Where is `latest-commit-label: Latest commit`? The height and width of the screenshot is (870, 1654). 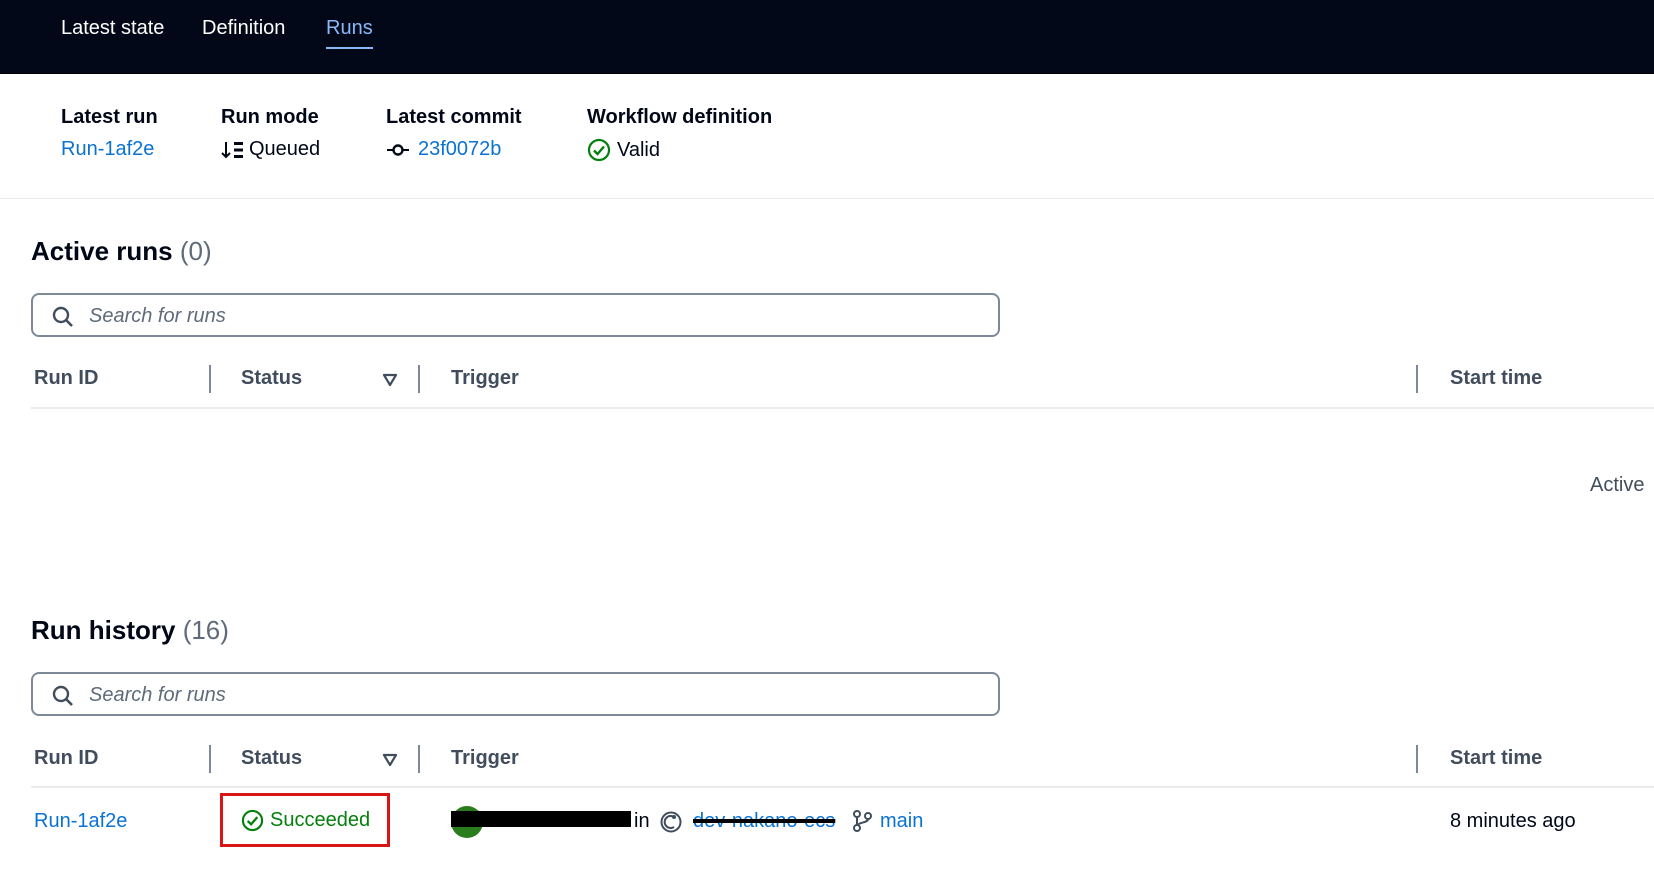
latest-commit-label: Latest commit is located at coordinates (454, 117).